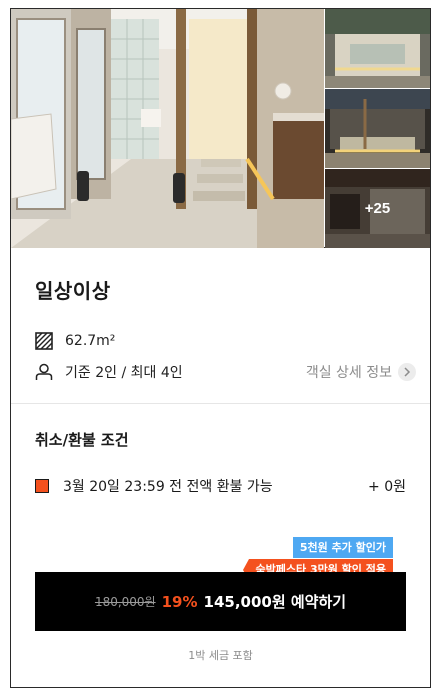  Describe the element at coordinates (168, 487) in the screenshot. I see `refund-condition-text: 3월 20일 23:59 전 전액 환불 가능` at that location.